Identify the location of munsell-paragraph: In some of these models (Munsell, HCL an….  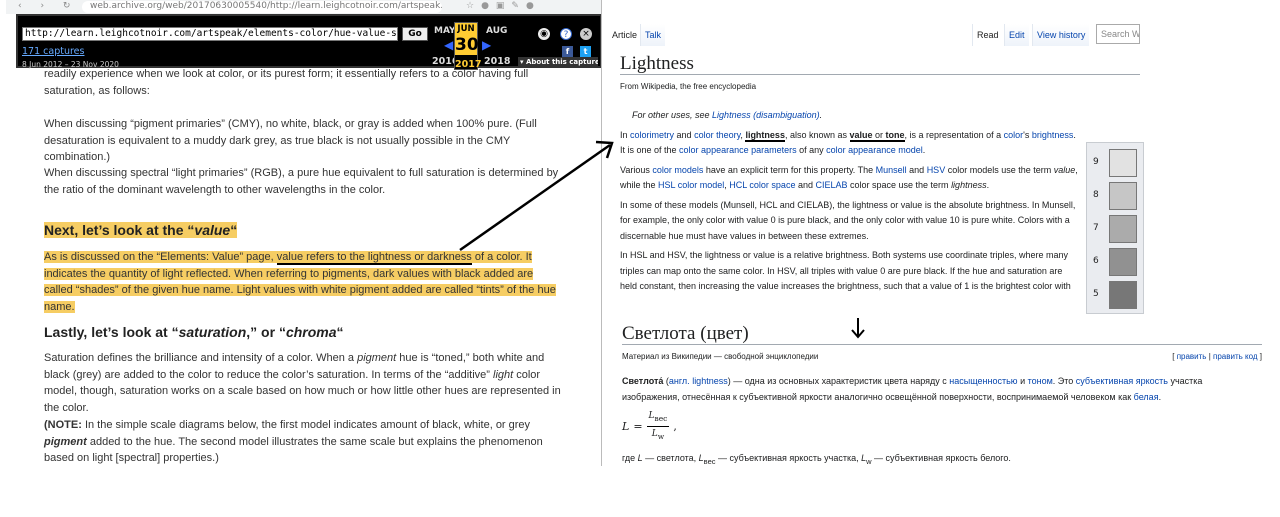
(848, 220).